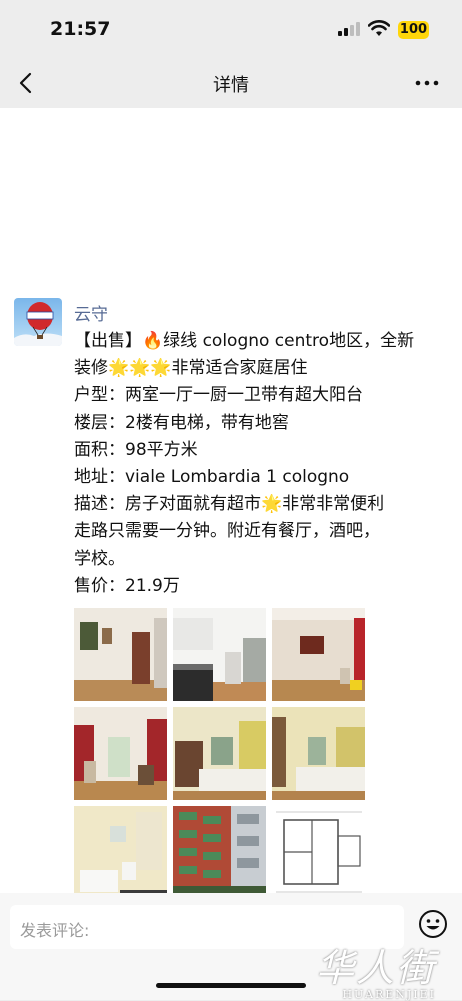 This screenshot has width=462, height=1001. What do you see at coordinates (219, 654) in the screenshot?
I see `kitchen-photo` at bounding box center [219, 654].